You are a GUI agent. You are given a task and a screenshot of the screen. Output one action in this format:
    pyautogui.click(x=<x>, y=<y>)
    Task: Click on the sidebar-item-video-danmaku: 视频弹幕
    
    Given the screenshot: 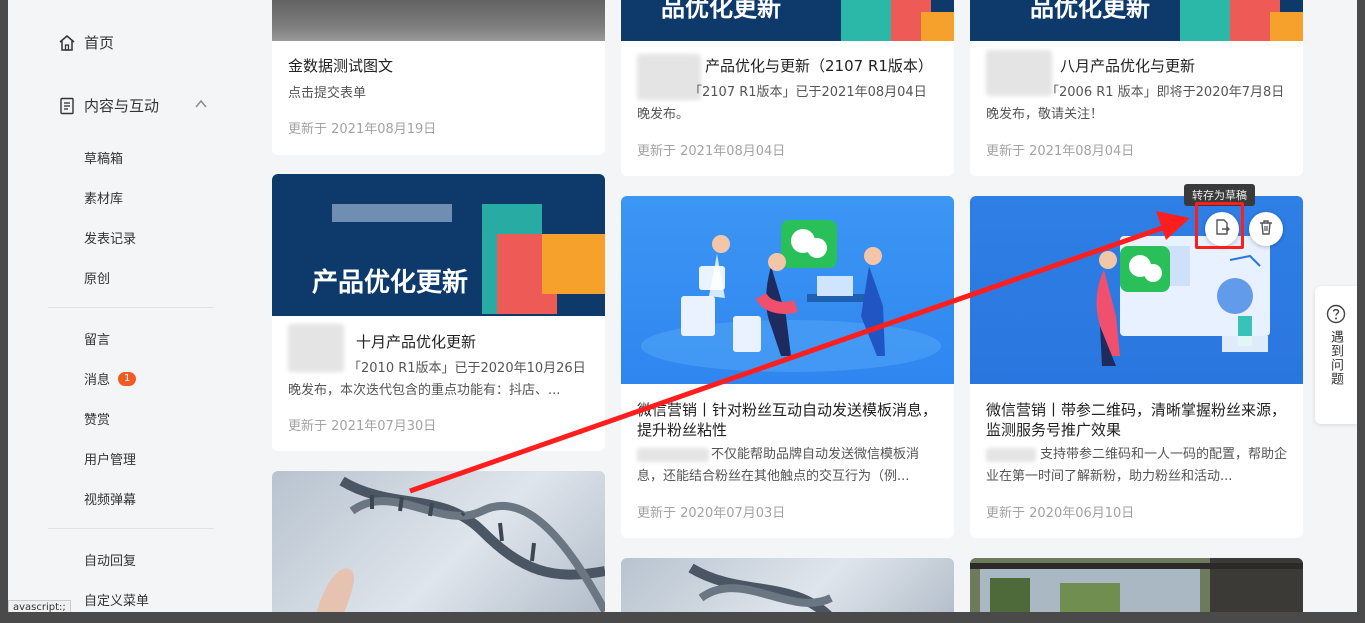 What is the action you would take?
    pyautogui.click(x=110, y=498)
    